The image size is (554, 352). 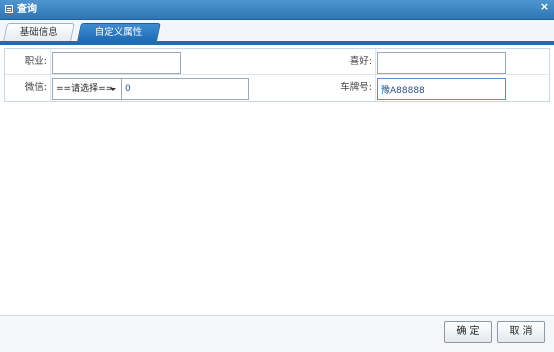 What do you see at coordinates (277, 62) in the screenshot?
I see `form-row: 职业: 喜好:` at bounding box center [277, 62].